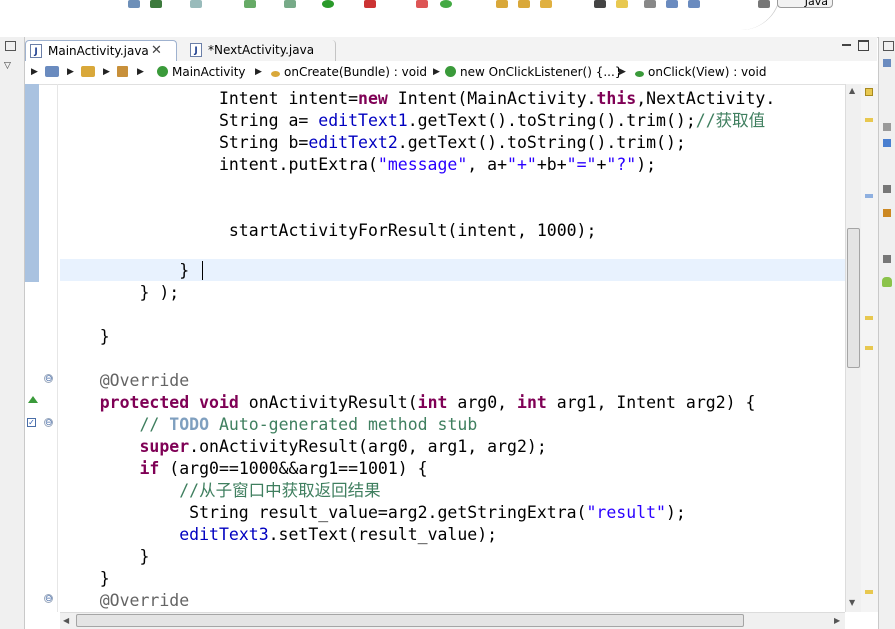 The height and width of the screenshot is (629, 895). What do you see at coordinates (887, 127) in the screenshot?
I see `package-explorer-icon` at bounding box center [887, 127].